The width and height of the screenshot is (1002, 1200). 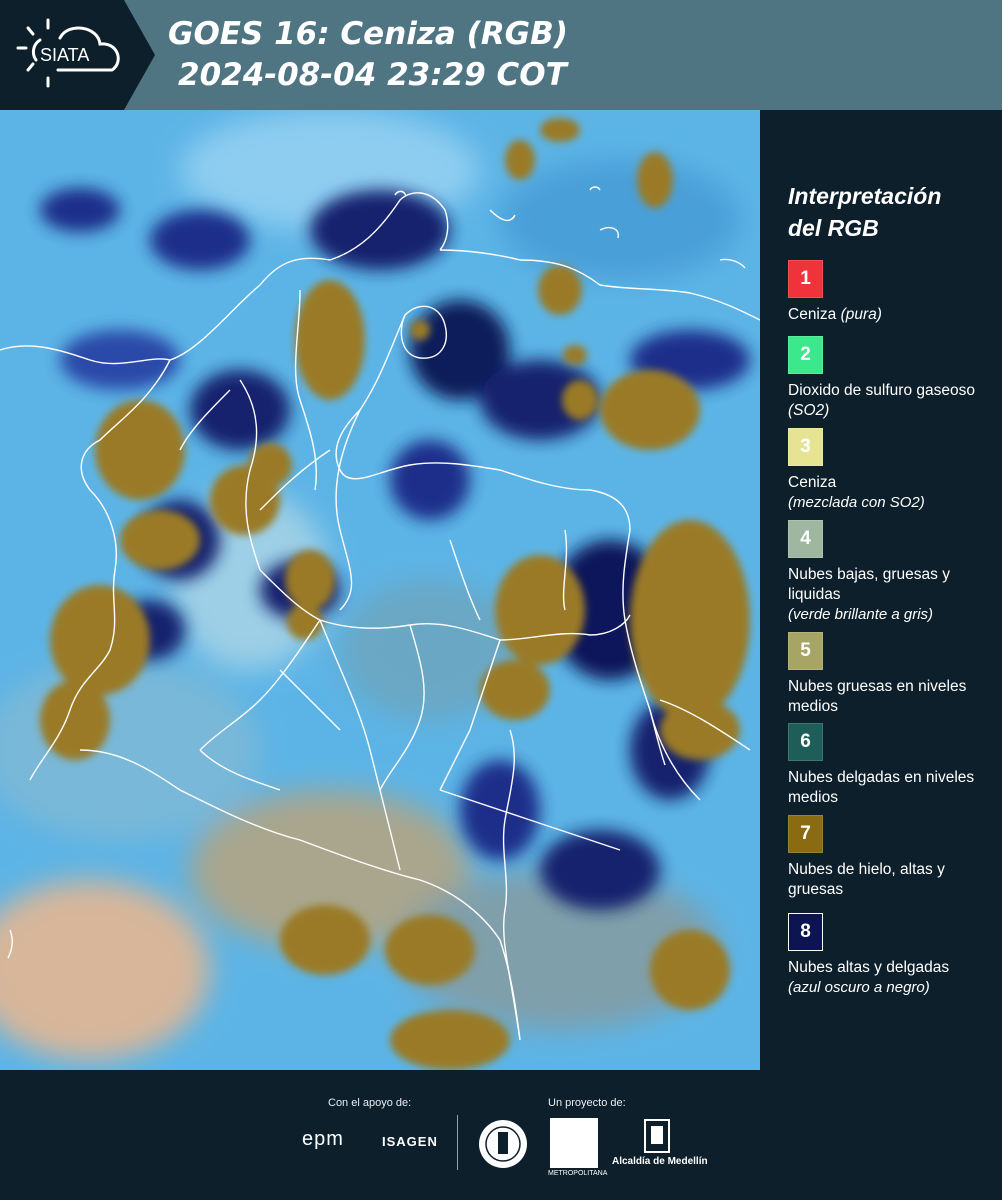 What do you see at coordinates (866, 879) in the screenshot?
I see `legend-label: Nubes de hielo, altas y gruesas` at bounding box center [866, 879].